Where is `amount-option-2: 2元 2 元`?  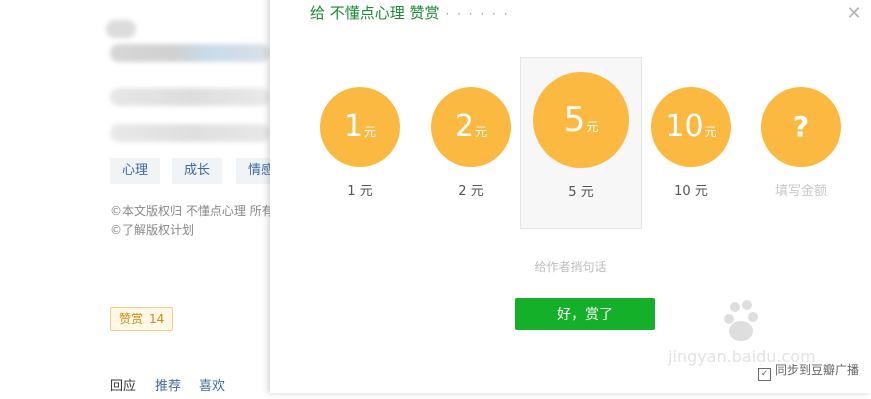 amount-option-2: 2元 2 元 is located at coordinates (471, 143).